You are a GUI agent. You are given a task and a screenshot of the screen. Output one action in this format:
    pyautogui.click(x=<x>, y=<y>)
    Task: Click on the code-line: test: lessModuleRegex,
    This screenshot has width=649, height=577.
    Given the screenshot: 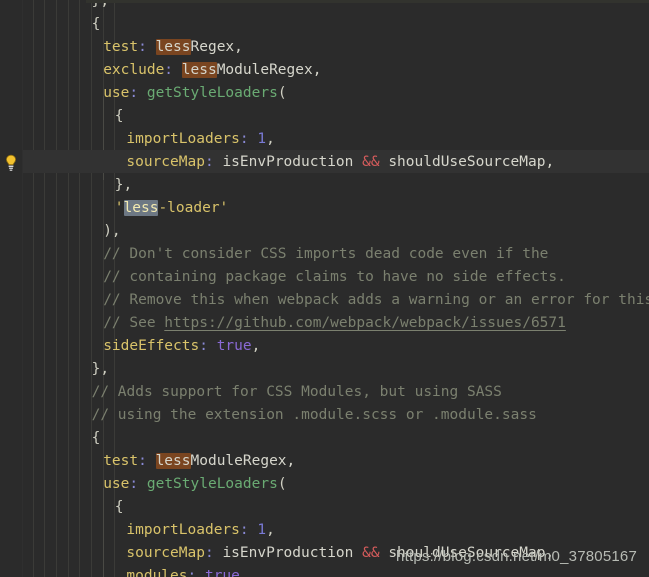 What is the action you would take?
    pyautogui.click(x=199, y=461)
    